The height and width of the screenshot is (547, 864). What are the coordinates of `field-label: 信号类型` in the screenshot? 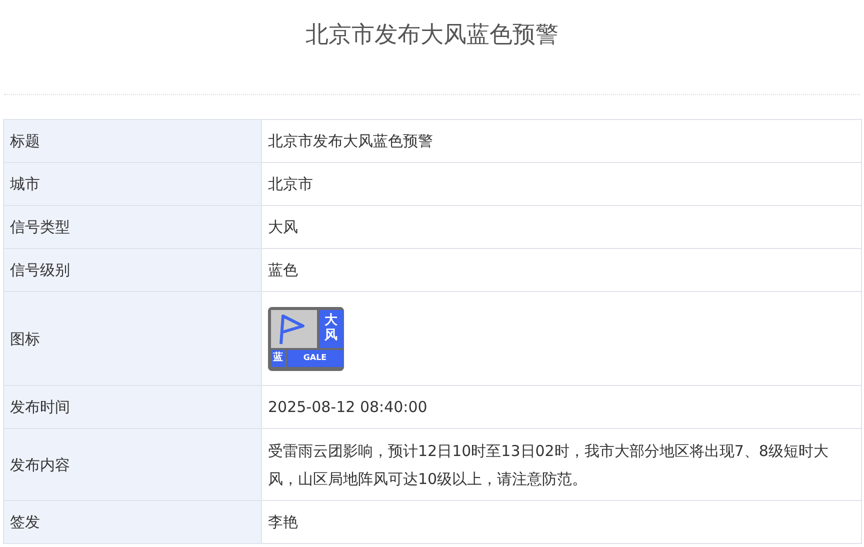 It's located at (133, 227).